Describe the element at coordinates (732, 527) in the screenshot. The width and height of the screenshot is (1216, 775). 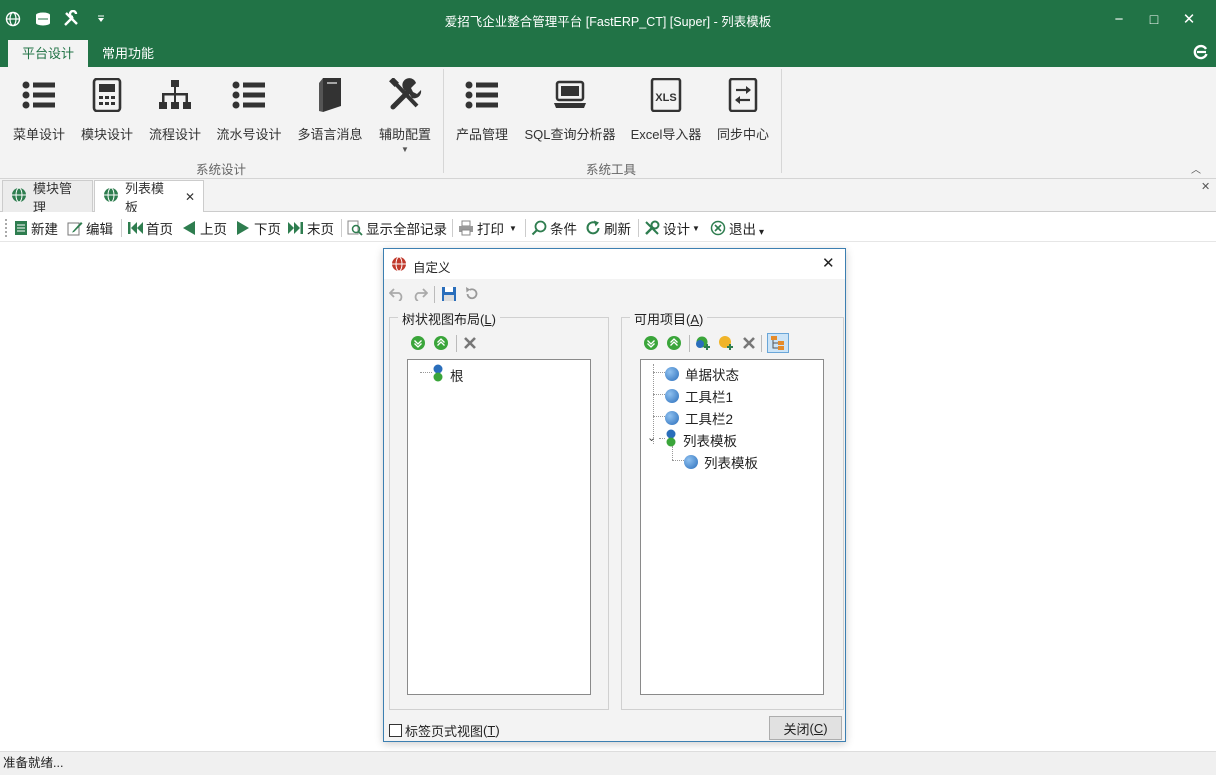
I see `available-items-view: 单据状态 工具栏1 工具栏2 ⌄ 列表模板 列表模板` at that location.